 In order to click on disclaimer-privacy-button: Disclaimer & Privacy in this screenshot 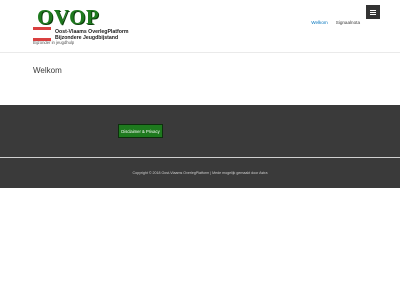, I will do `click(140, 131)`.